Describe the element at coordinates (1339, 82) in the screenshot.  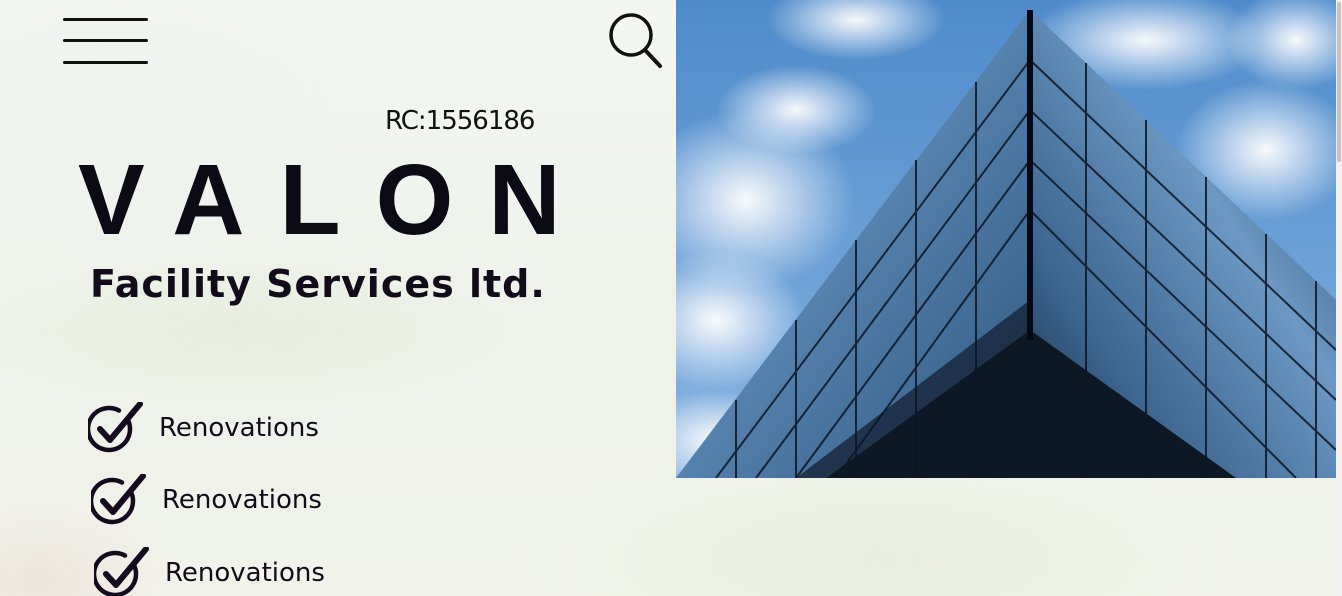
I see `scrollbar-thumb` at that location.